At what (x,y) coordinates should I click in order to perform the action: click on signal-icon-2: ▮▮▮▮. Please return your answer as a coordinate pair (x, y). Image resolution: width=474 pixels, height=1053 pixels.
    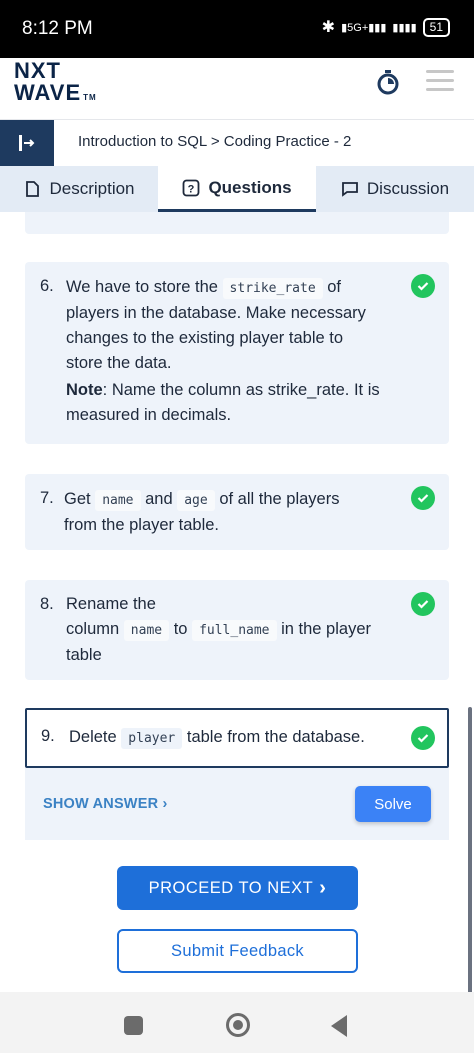
    Looking at the image, I should click on (404, 27).